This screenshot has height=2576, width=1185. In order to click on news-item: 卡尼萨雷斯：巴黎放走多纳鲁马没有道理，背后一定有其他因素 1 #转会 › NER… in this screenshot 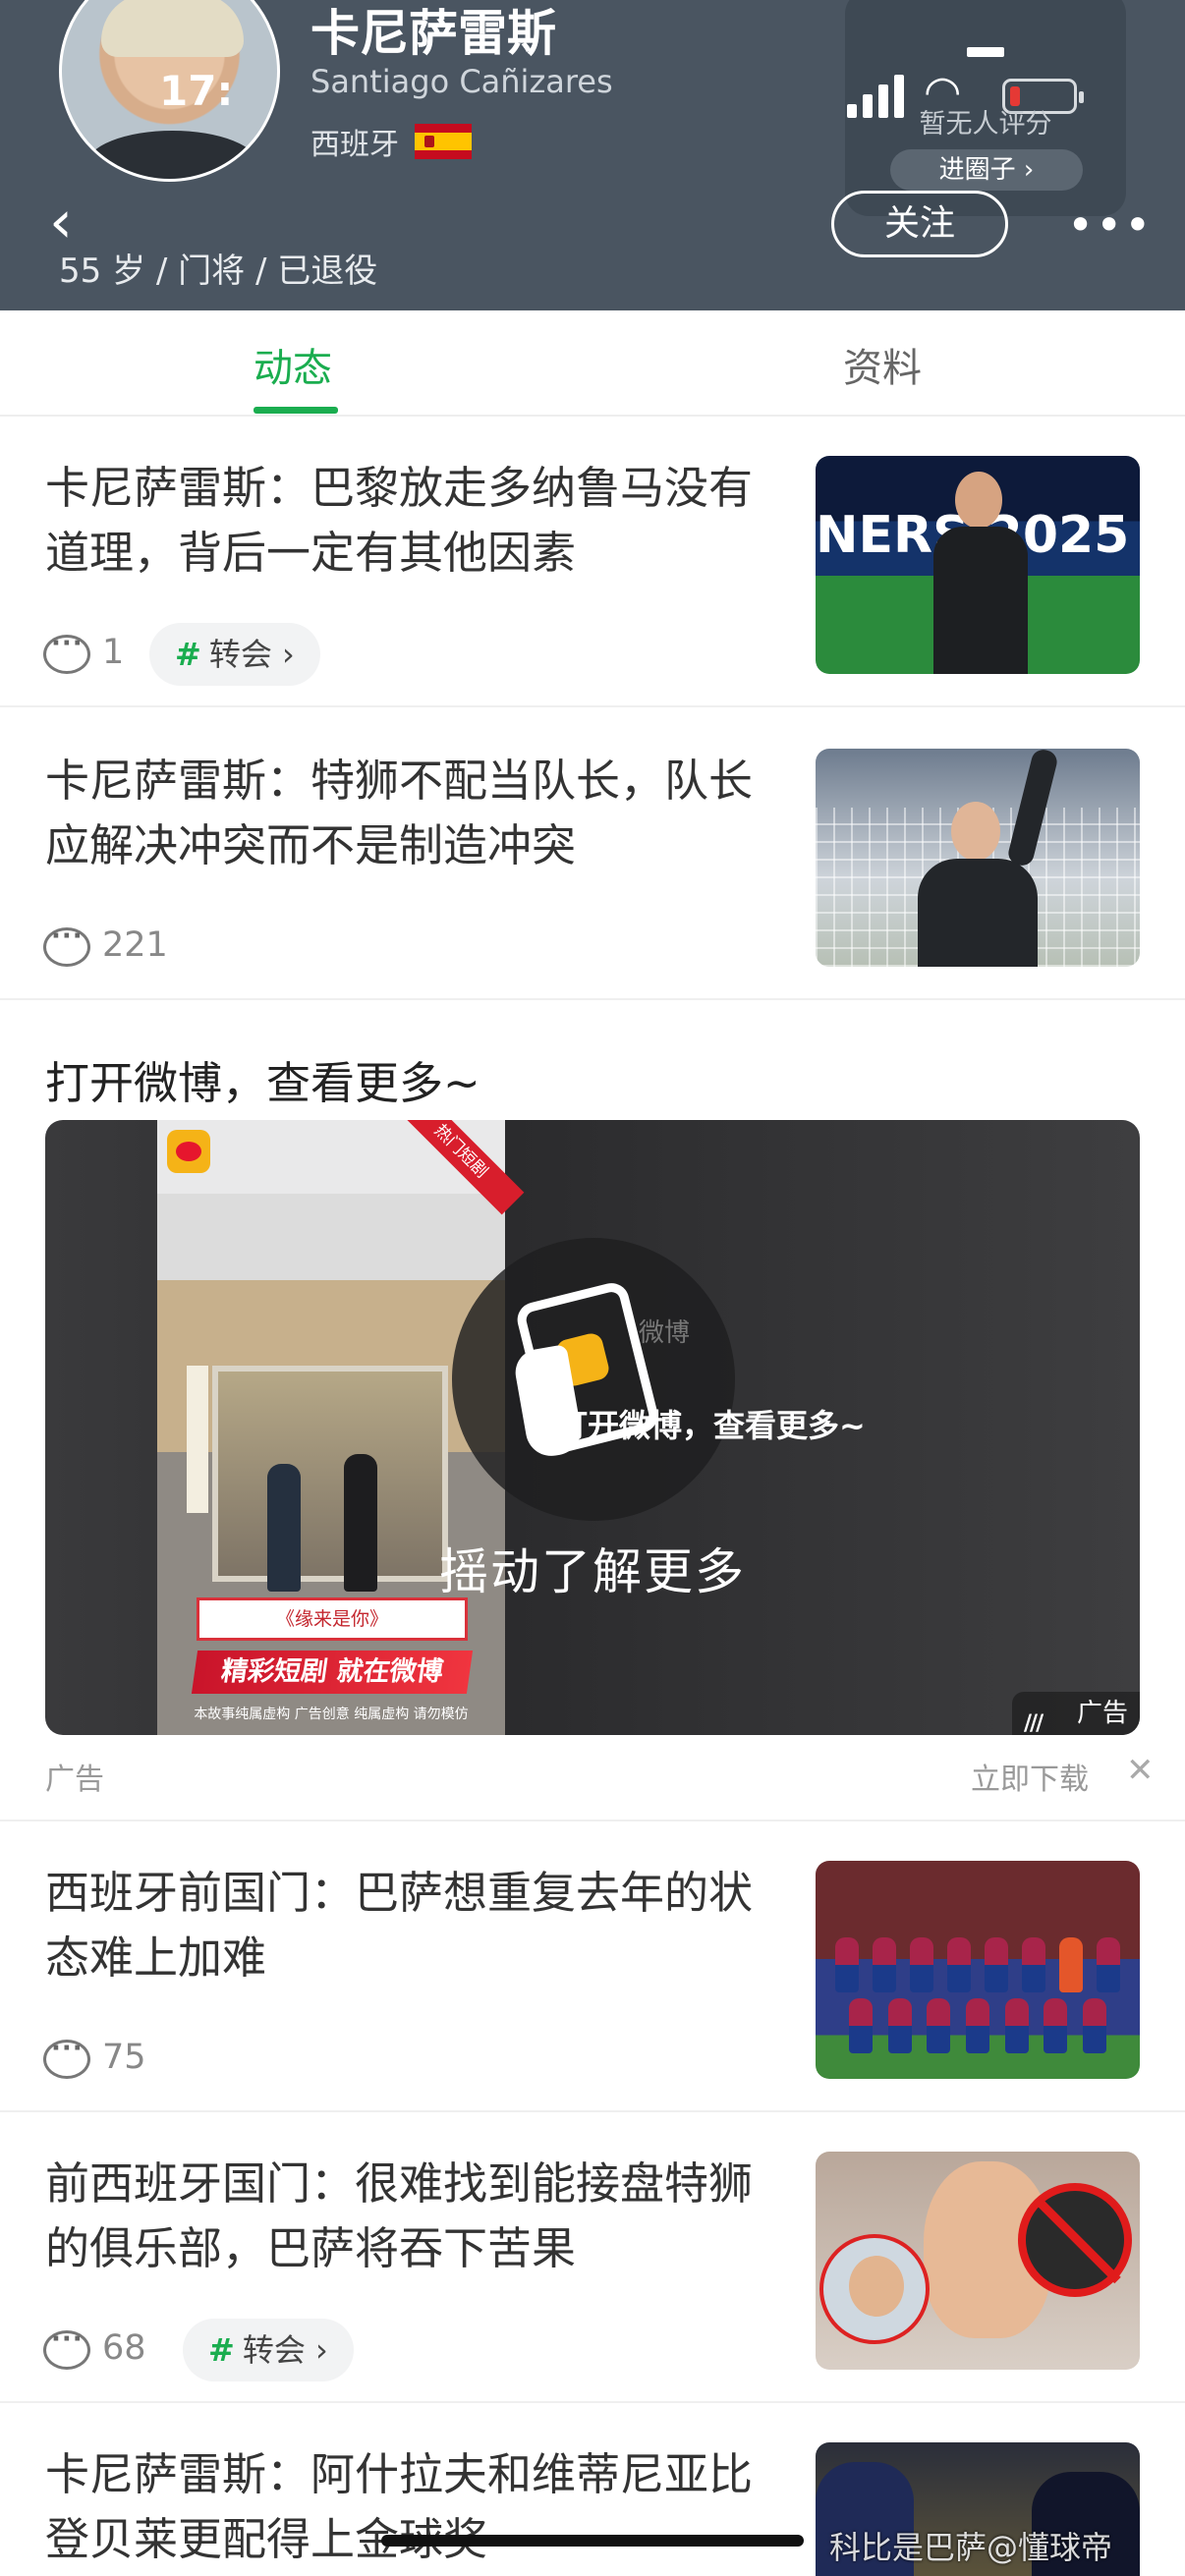, I will do `click(592, 562)`.